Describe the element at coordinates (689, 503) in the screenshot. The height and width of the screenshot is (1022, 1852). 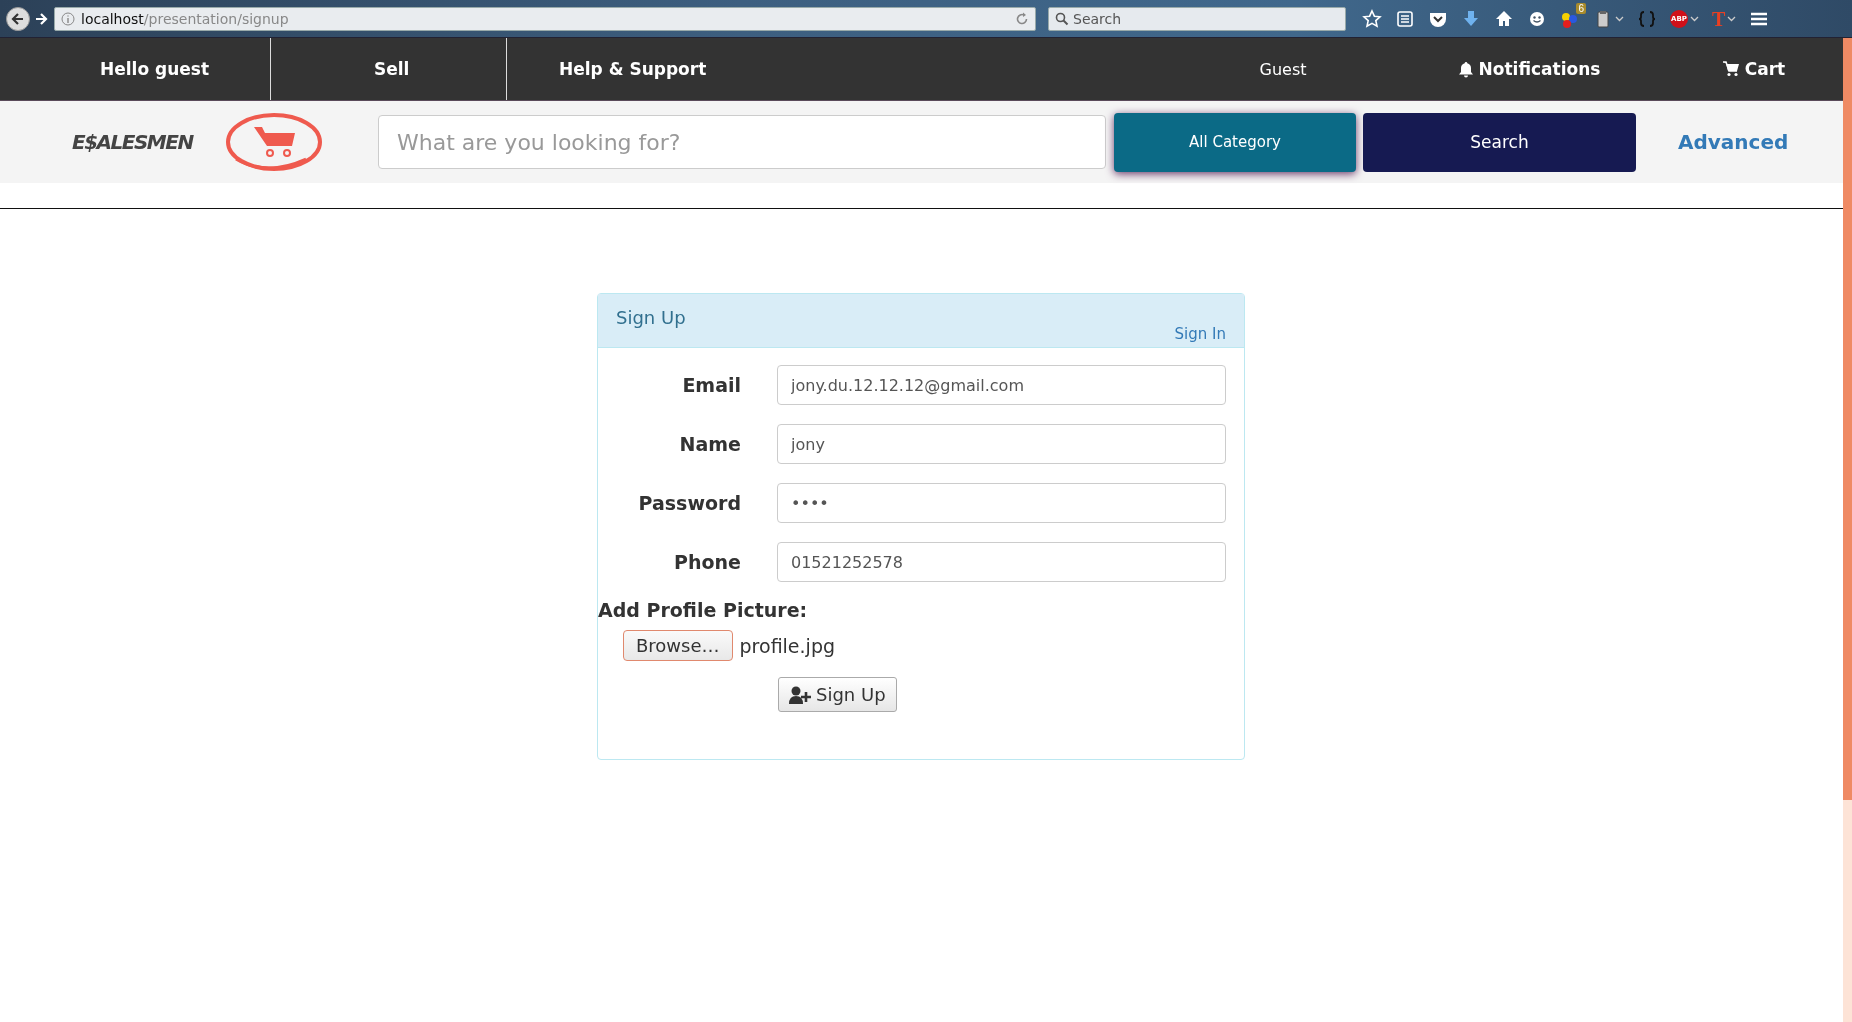
I see `field-label: Password` at that location.